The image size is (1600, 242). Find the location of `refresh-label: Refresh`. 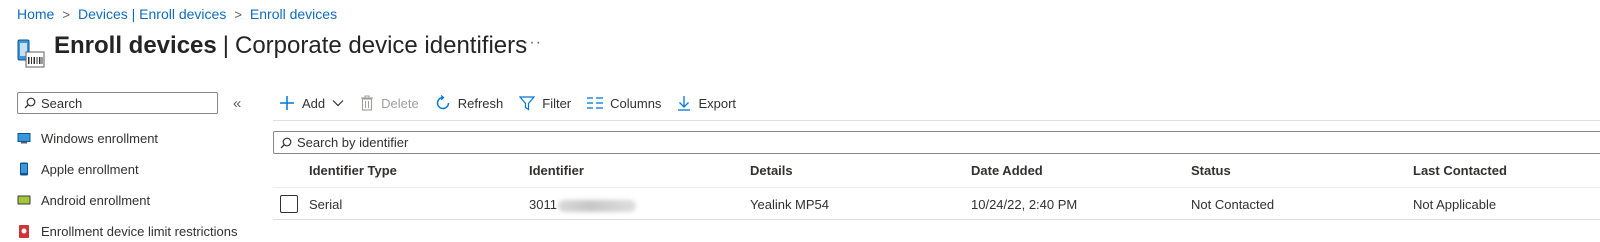

refresh-label: Refresh is located at coordinates (480, 103).